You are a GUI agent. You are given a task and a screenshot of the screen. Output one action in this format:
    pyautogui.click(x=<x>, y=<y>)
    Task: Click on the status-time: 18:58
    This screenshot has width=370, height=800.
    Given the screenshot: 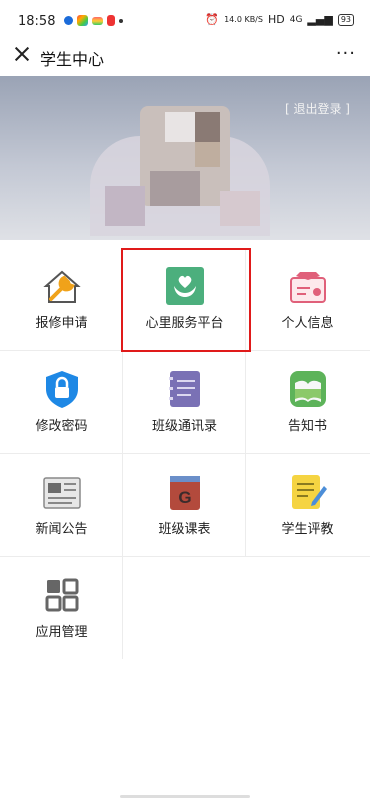 What is the action you would take?
    pyautogui.click(x=37, y=21)
    